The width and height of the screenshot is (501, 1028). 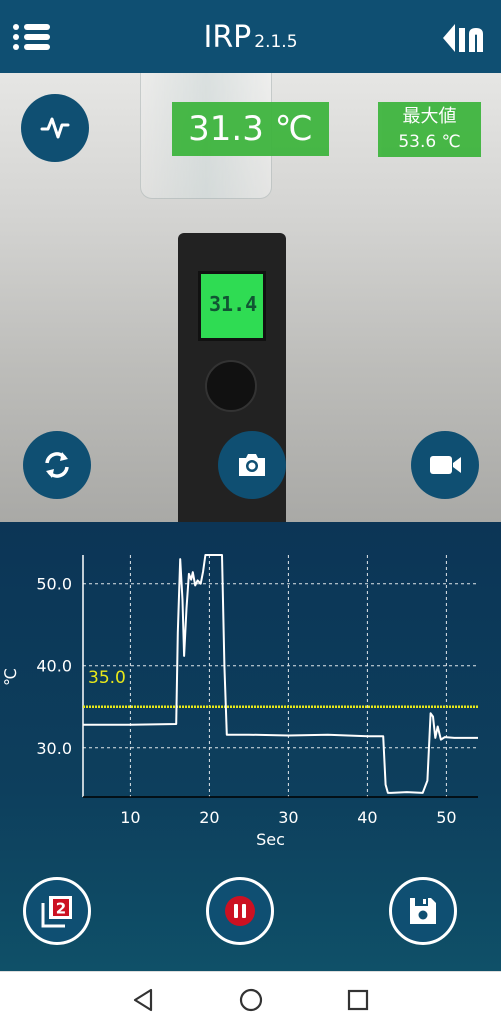 What do you see at coordinates (429, 116) in the screenshot?
I see `max-label: 最大値` at bounding box center [429, 116].